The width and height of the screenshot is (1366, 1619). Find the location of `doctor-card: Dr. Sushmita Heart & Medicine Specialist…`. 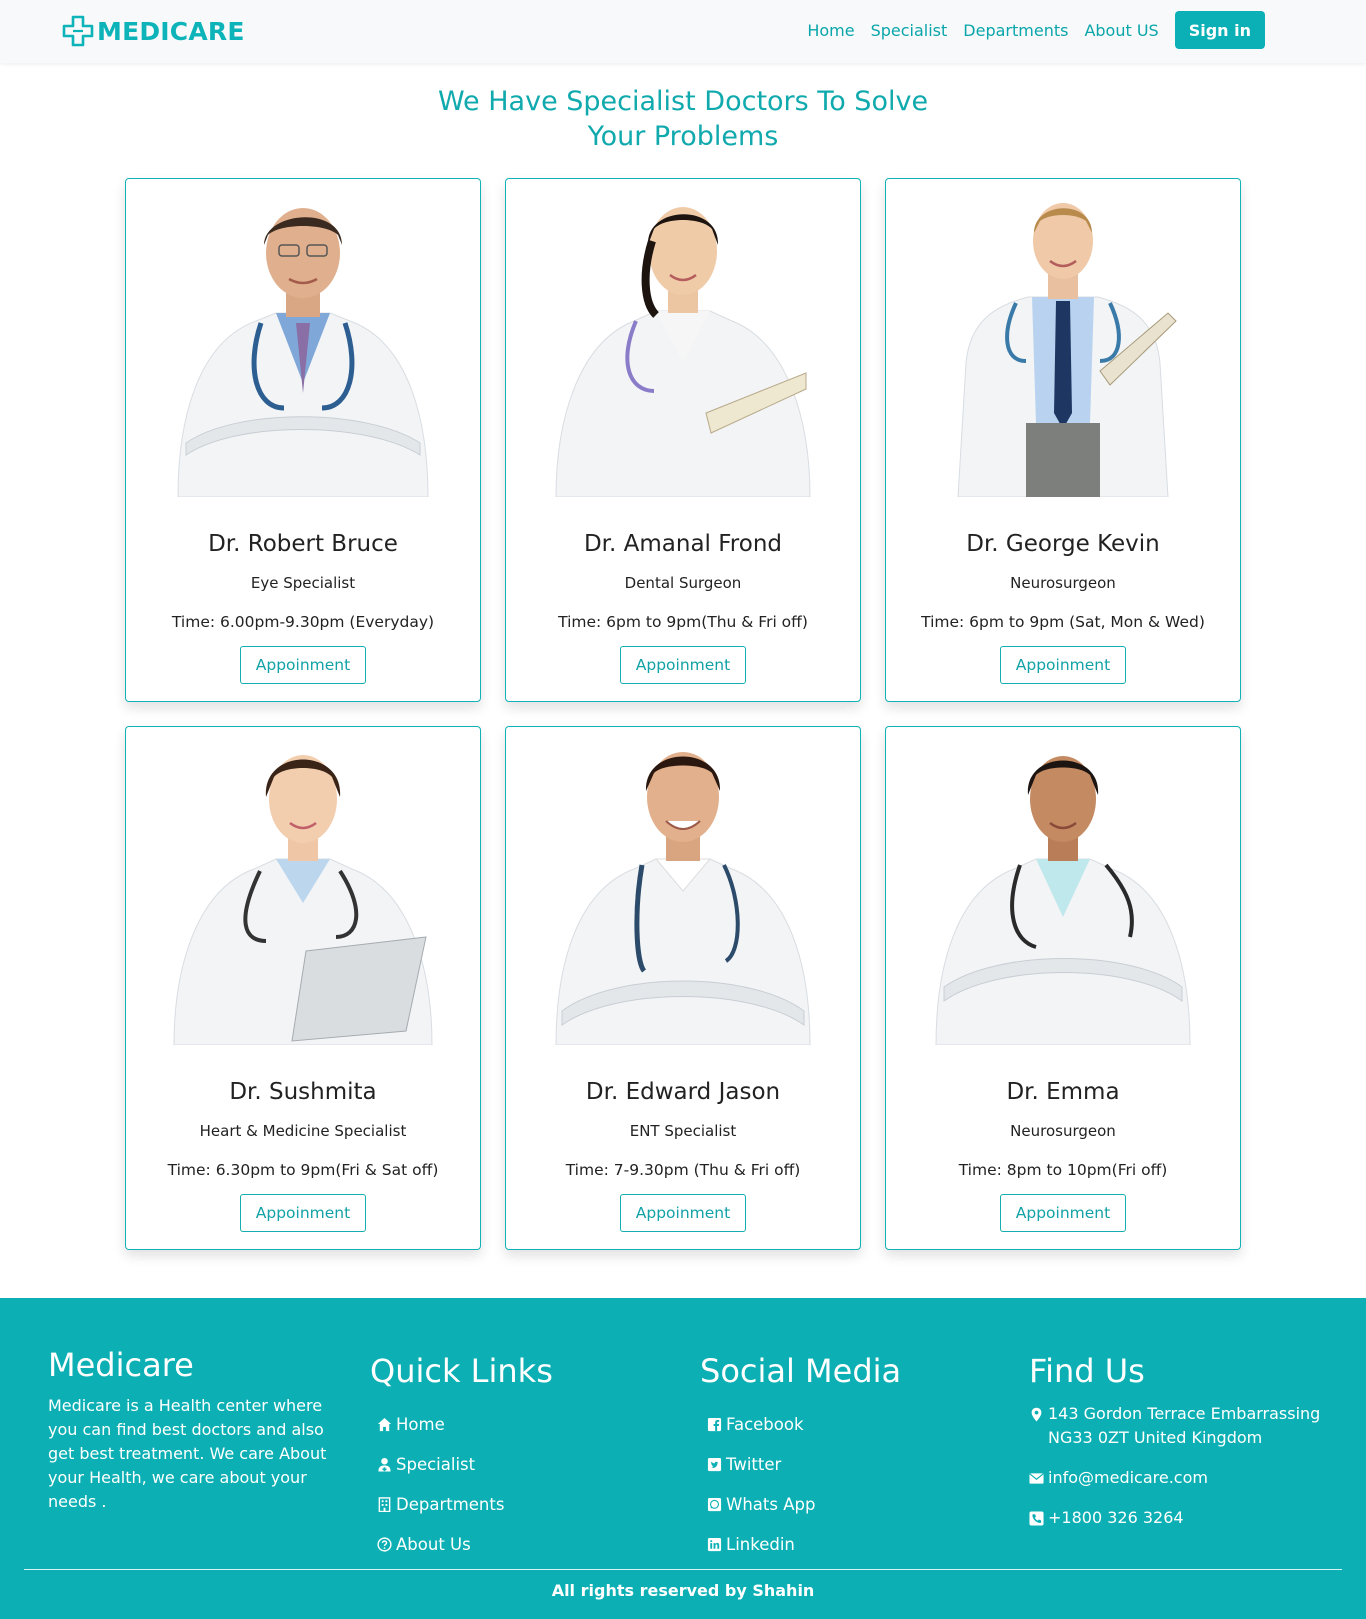

doctor-card: Dr. Sushmita Heart & Medicine Specialist… is located at coordinates (303, 988).